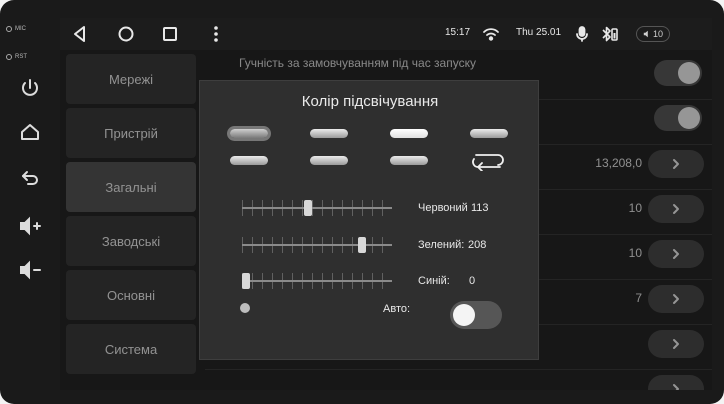  I want to click on red-value: 113, so click(480, 208).